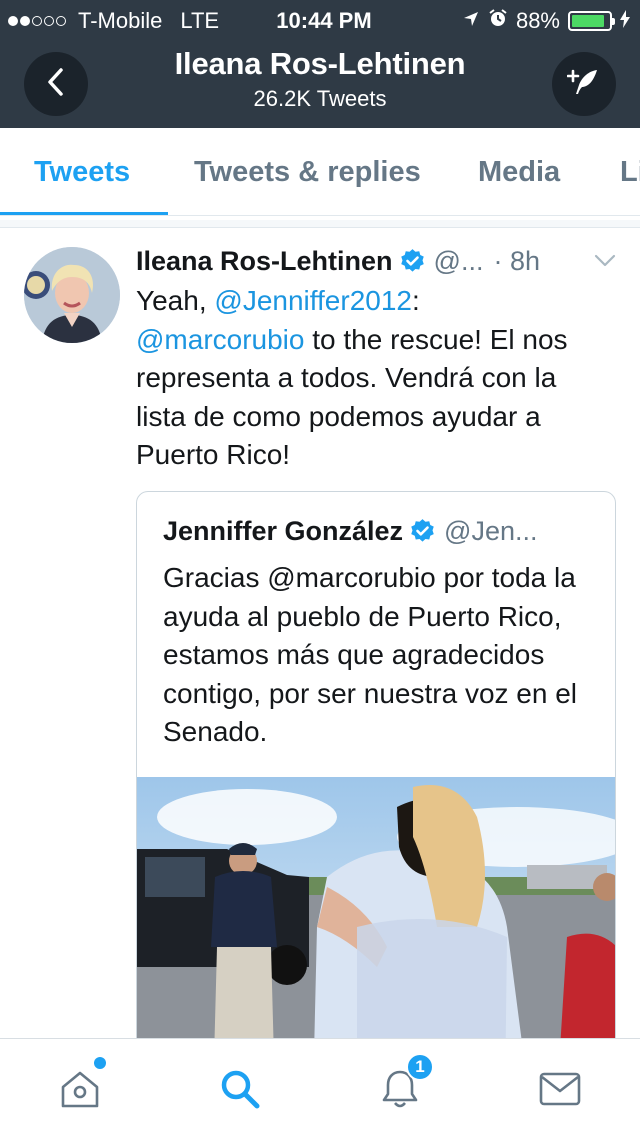 The width and height of the screenshot is (640, 1136). What do you see at coordinates (630, 172) in the screenshot?
I see `tab-likes: Likes` at bounding box center [630, 172].